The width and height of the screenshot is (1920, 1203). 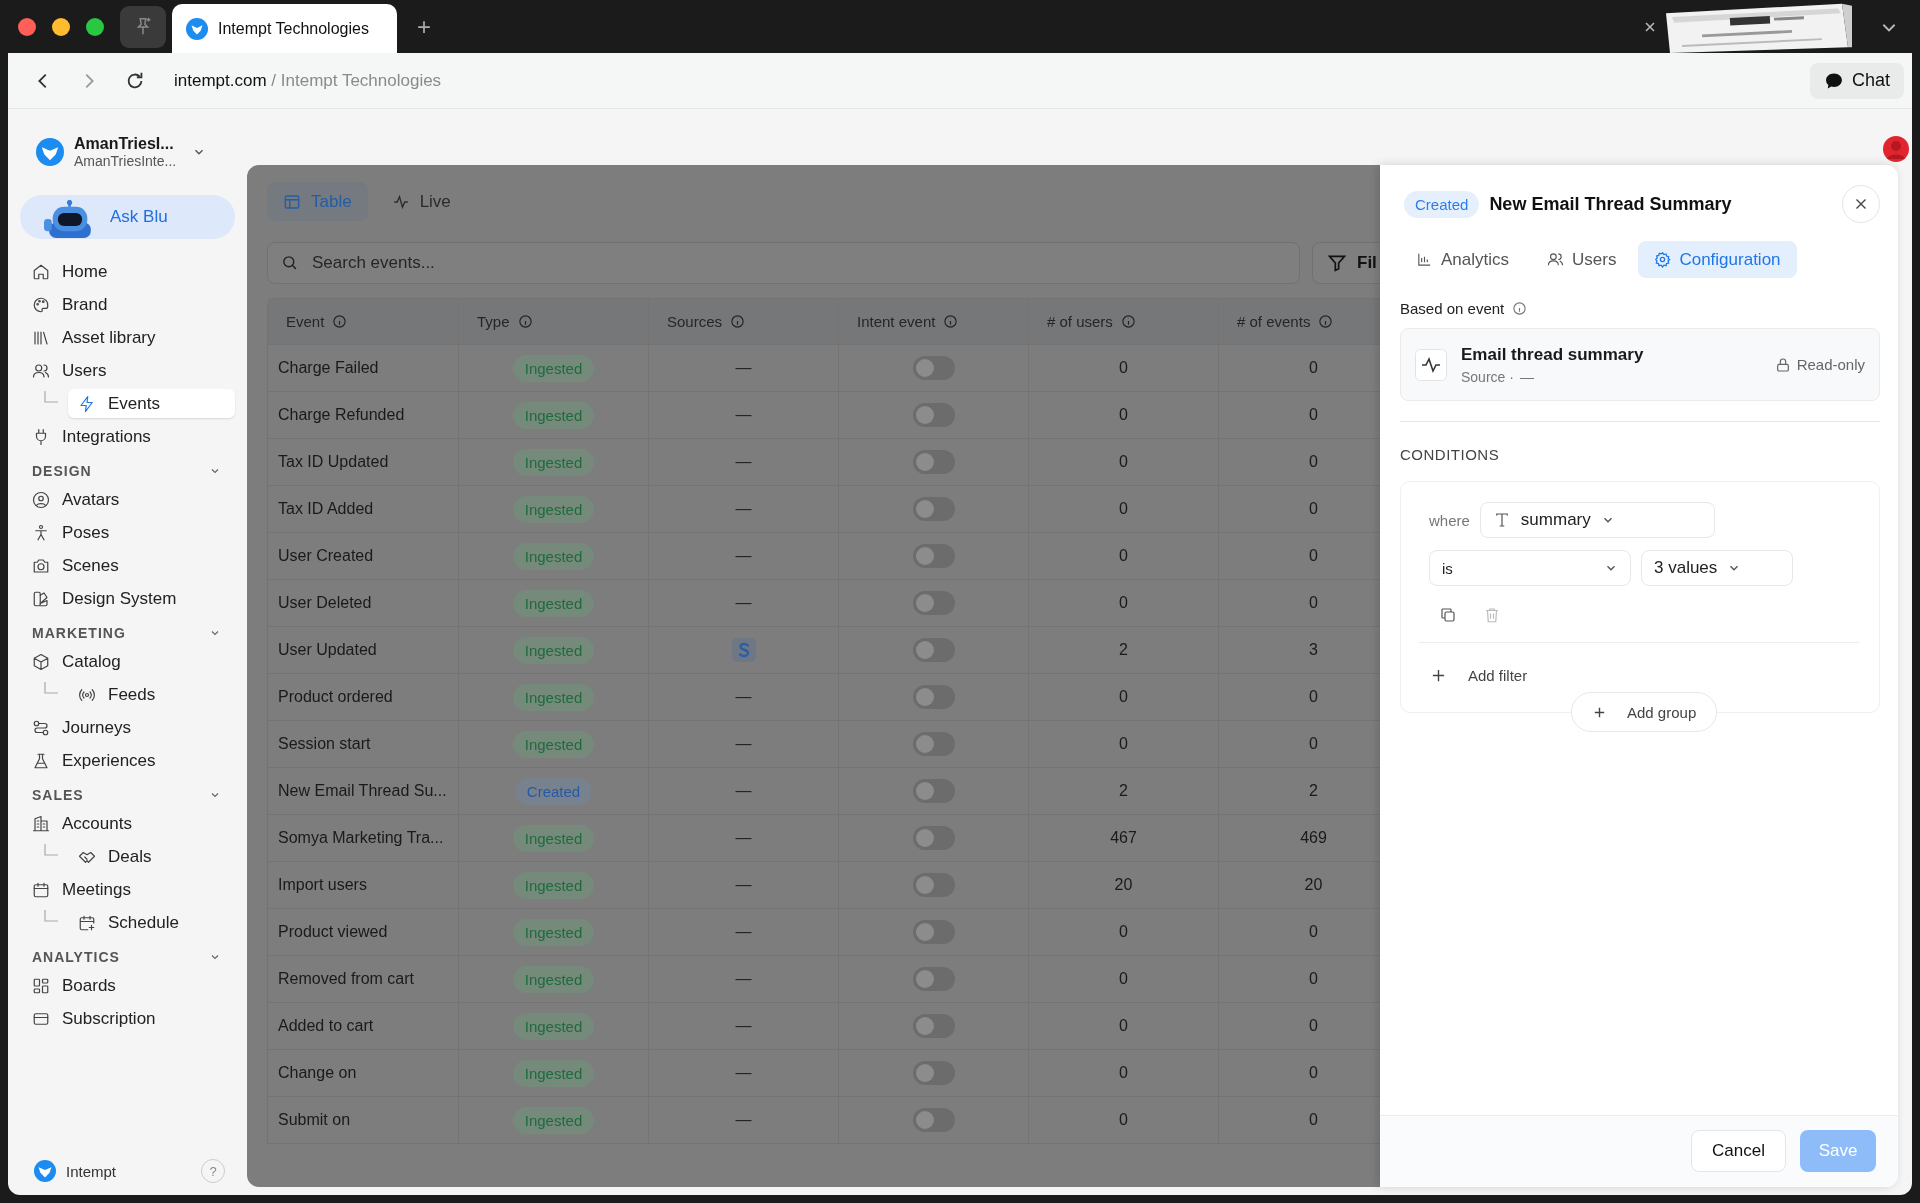 I want to click on panel-tab: Configuration, so click(x=1717, y=259).